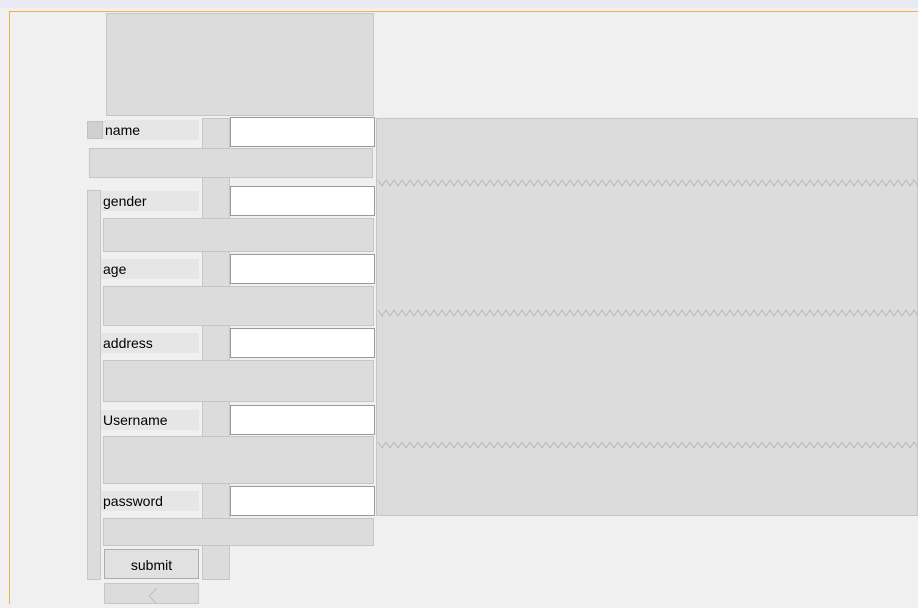  Describe the element at coordinates (302, 132) in the screenshot. I see `name-input` at that location.